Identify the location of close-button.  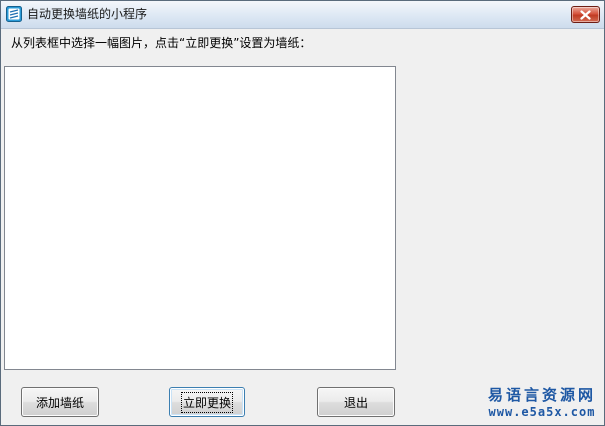
(585, 14).